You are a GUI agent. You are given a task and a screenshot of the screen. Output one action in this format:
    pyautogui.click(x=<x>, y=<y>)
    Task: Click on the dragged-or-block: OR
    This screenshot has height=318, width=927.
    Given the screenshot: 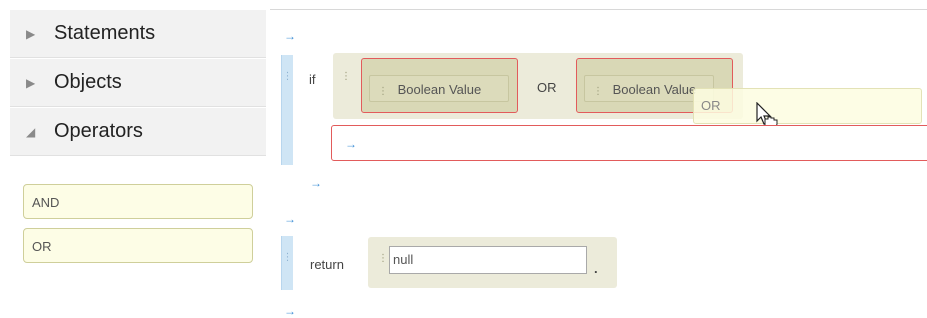 What is the action you would take?
    pyautogui.click(x=807, y=106)
    